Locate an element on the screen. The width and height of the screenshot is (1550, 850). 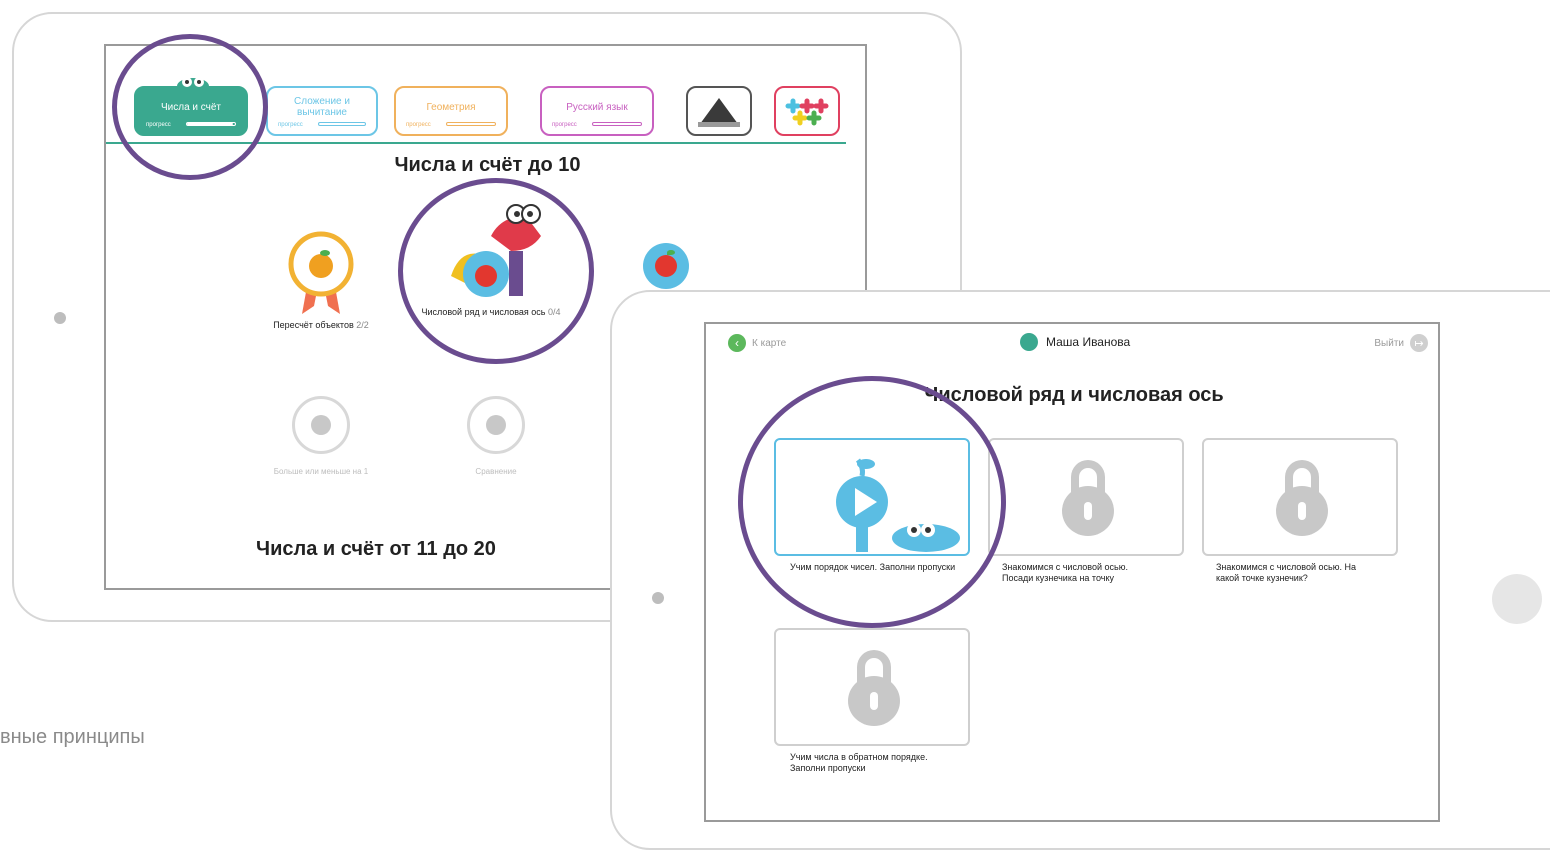
avatar-icon is located at coordinates (1029, 342).